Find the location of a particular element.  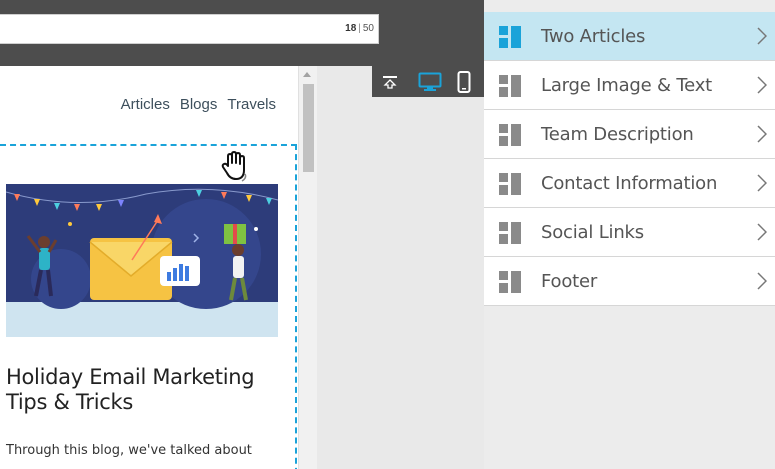

block-item-two-articles: Two Articles is located at coordinates (629, 36).